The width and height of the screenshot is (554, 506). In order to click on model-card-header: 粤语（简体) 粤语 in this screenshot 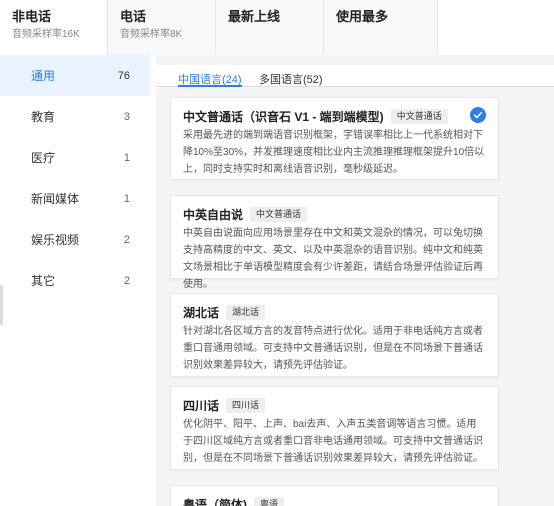, I will do `click(334, 500)`.